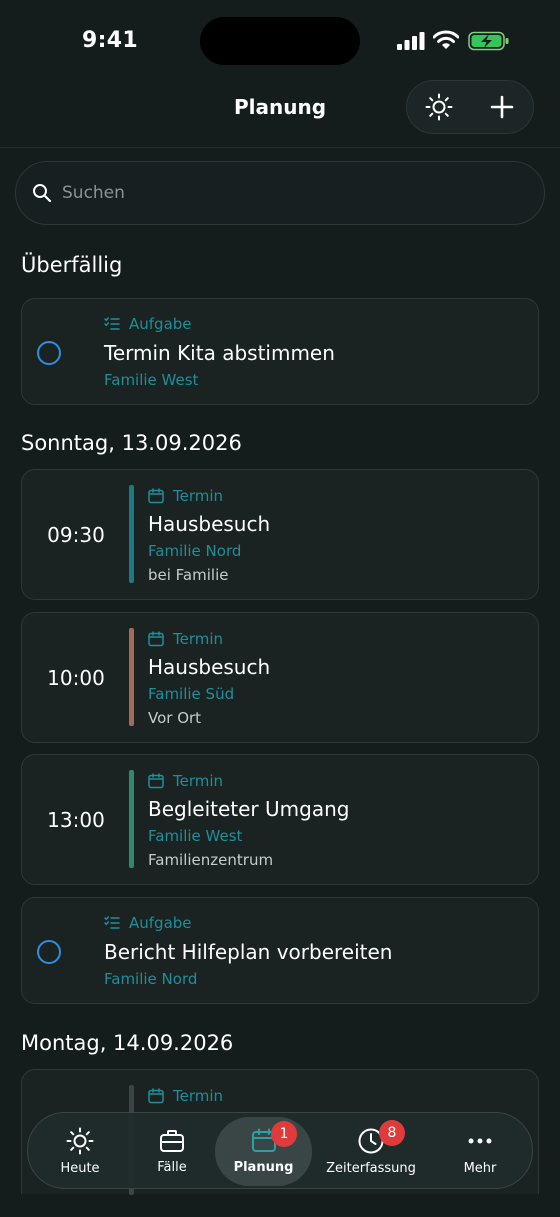 The width and height of the screenshot is (560, 1217). Describe the element at coordinates (76, 535) in the screenshot. I see `appointment-time: 09:30` at that location.